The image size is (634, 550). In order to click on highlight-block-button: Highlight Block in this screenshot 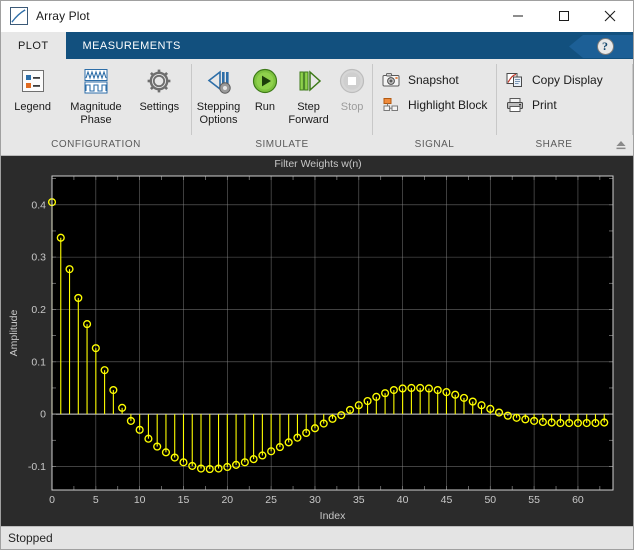, I will do `click(434, 104)`.